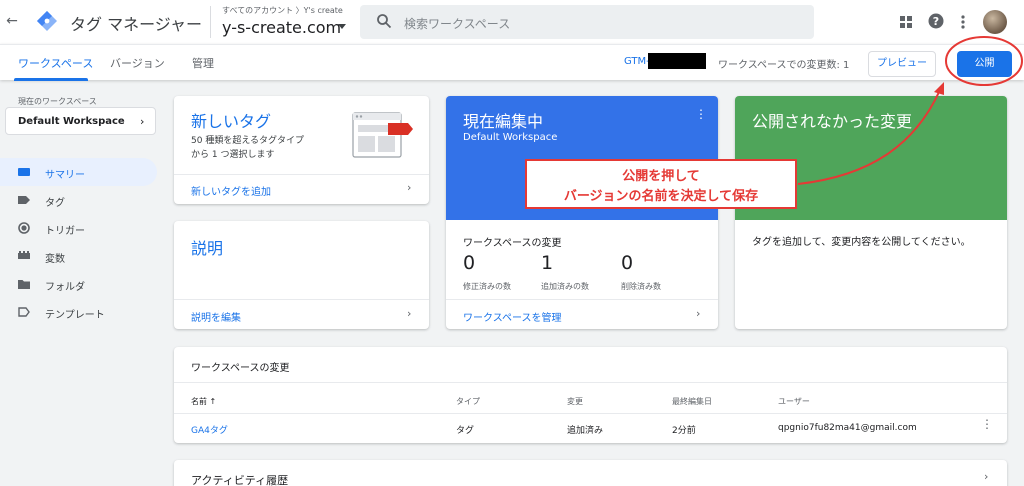 The image size is (1024, 486). What do you see at coordinates (590, 473) in the screenshot?
I see `activity-history-card: アクティビティ履歴 ›` at bounding box center [590, 473].